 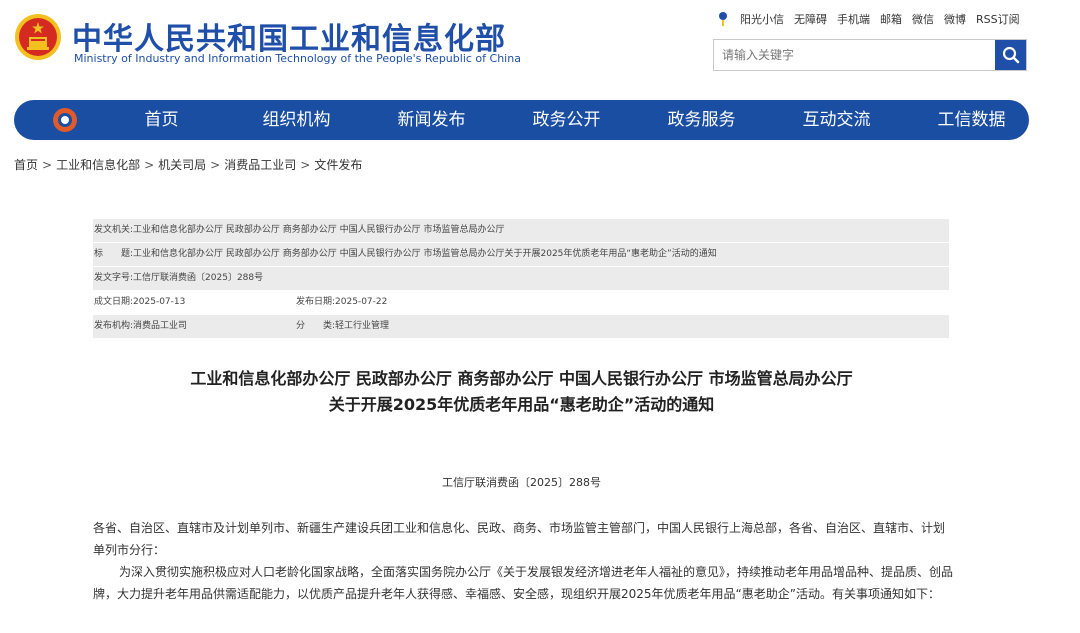 What do you see at coordinates (521, 327) in the screenshot?
I see `meta-org-category: 发布机构:消费品工业司 分 类:轻工行业管理` at bounding box center [521, 327].